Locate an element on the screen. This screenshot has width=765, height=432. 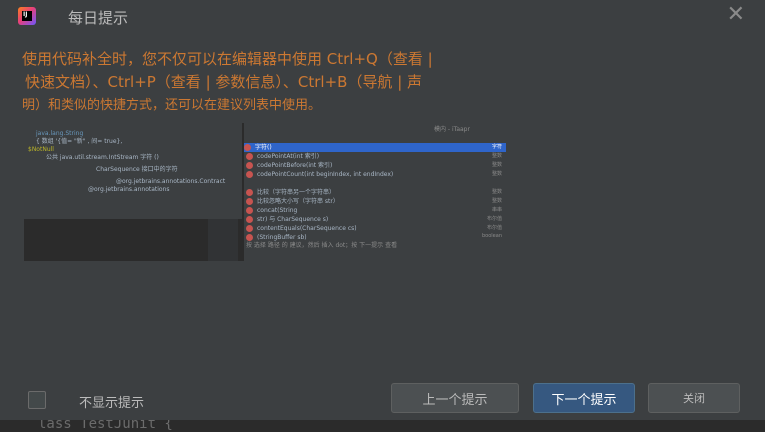
completion-item: contentEquals(CharSequence cs) is located at coordinates (301, 228).